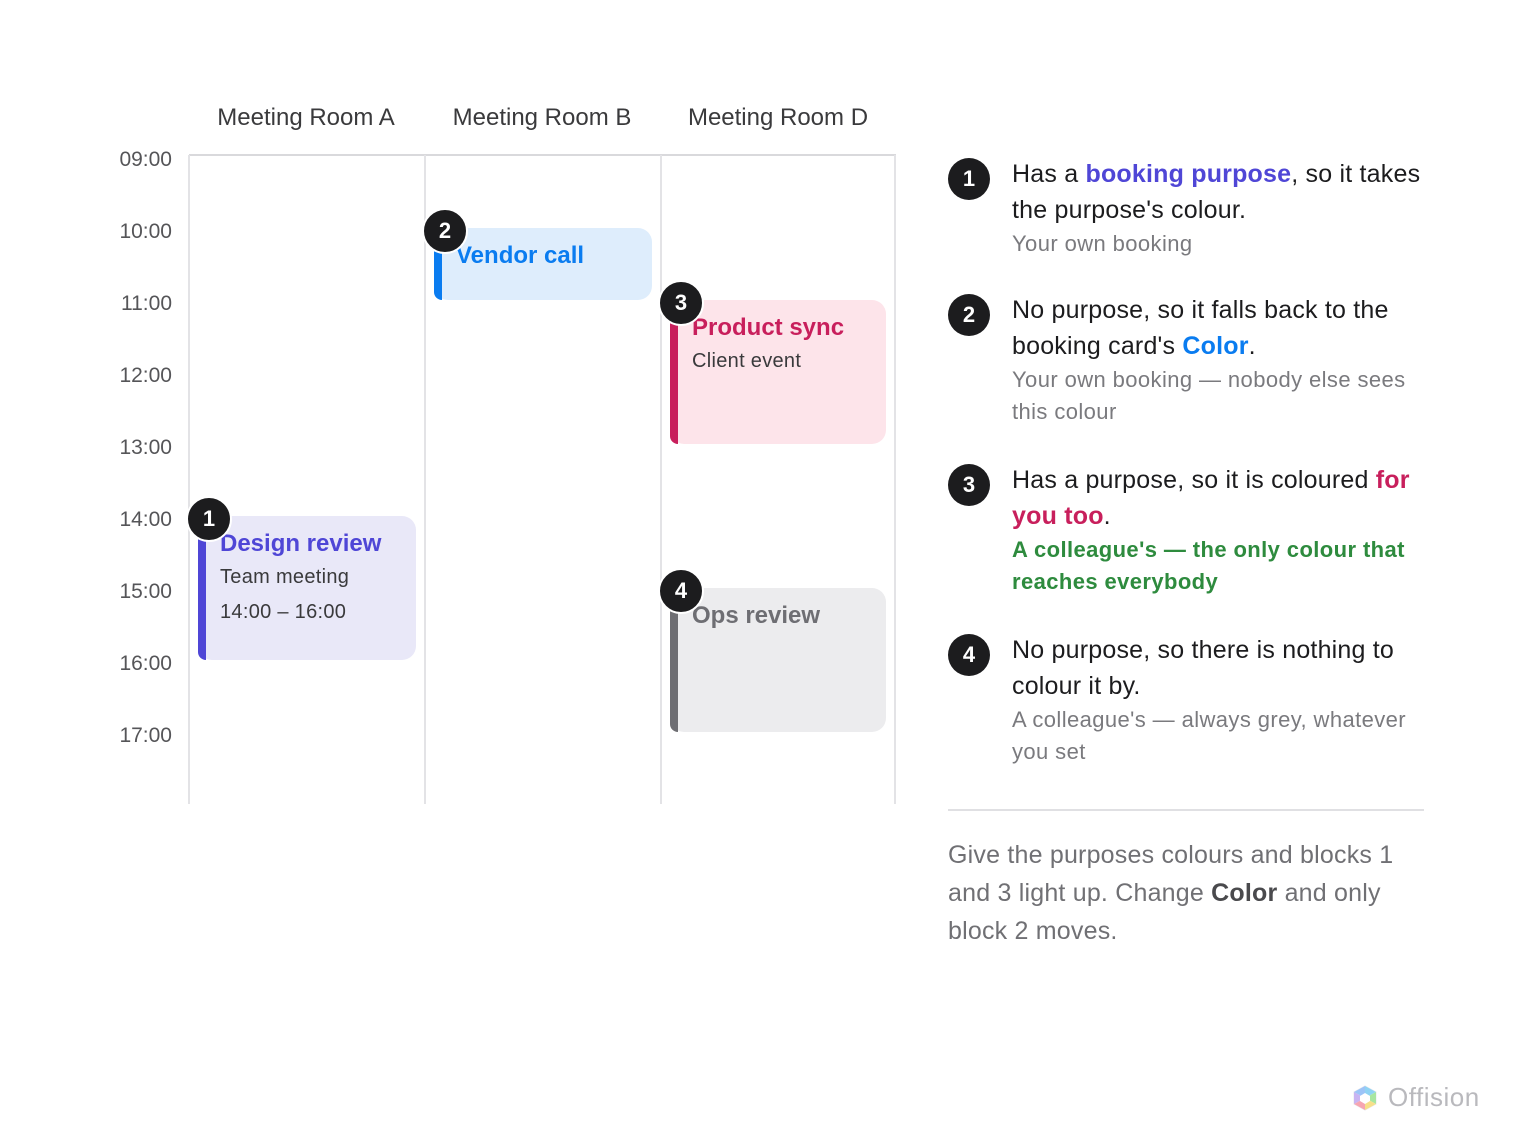 The image size is (1520, 1140). I want to click on event-purpose: Team meeting, so click(285, 577).